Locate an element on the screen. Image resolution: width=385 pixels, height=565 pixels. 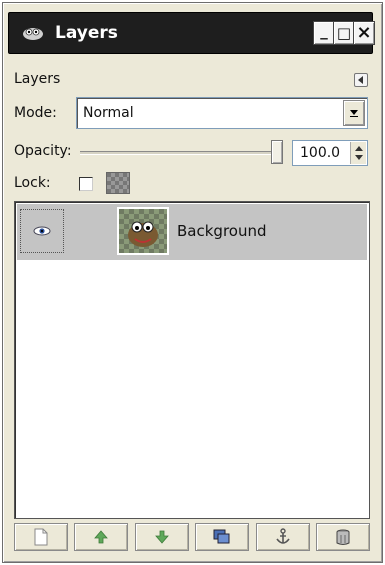
lock-label: Lock: is located at coordinates (32, 183).